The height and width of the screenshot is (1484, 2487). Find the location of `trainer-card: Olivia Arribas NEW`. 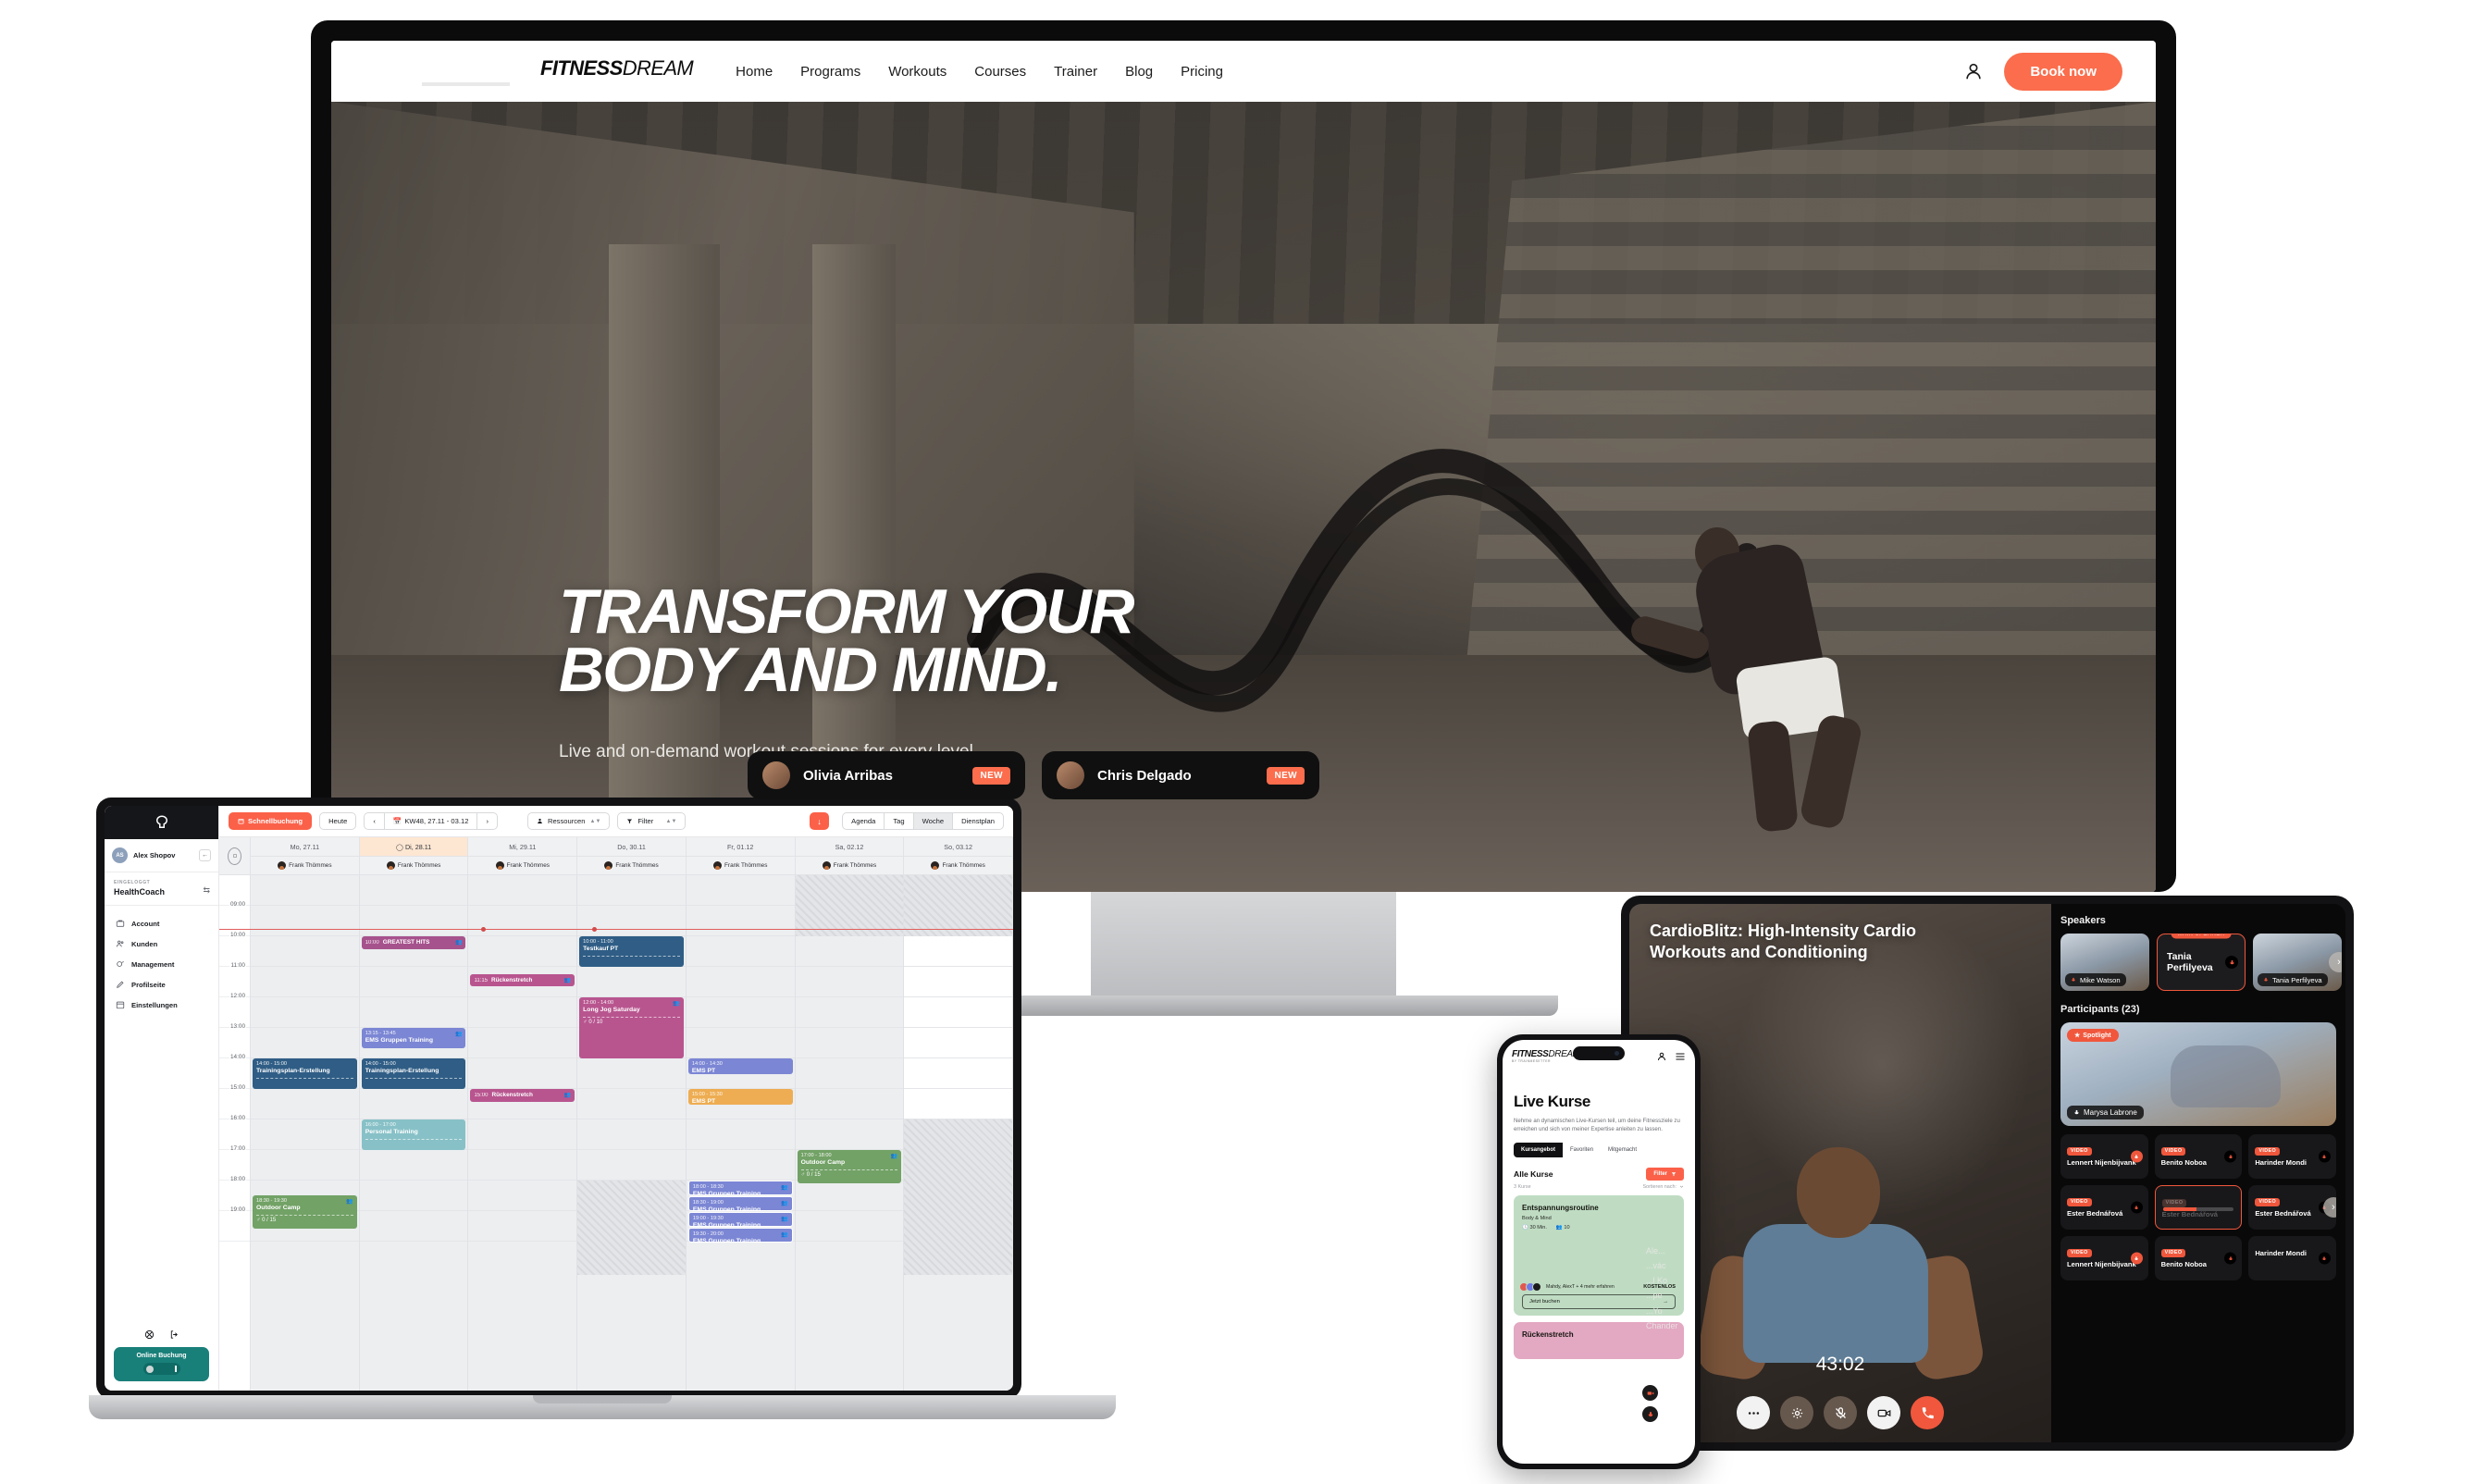

trainer-card: Olivia Arribas NEW is located at coordinates (886, 775).